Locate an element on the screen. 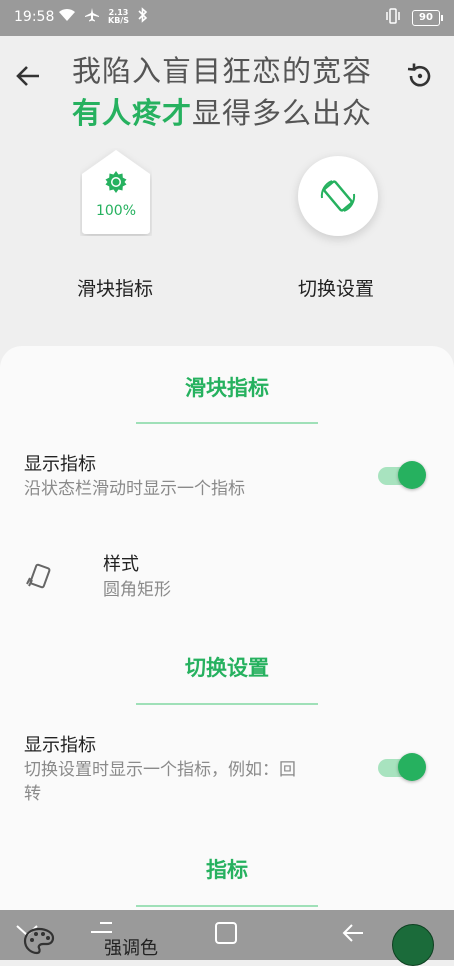 The image size is (454, 966). lyric-line-2: 有人疼才显得多么出众 is located at coordinates (222, 111).